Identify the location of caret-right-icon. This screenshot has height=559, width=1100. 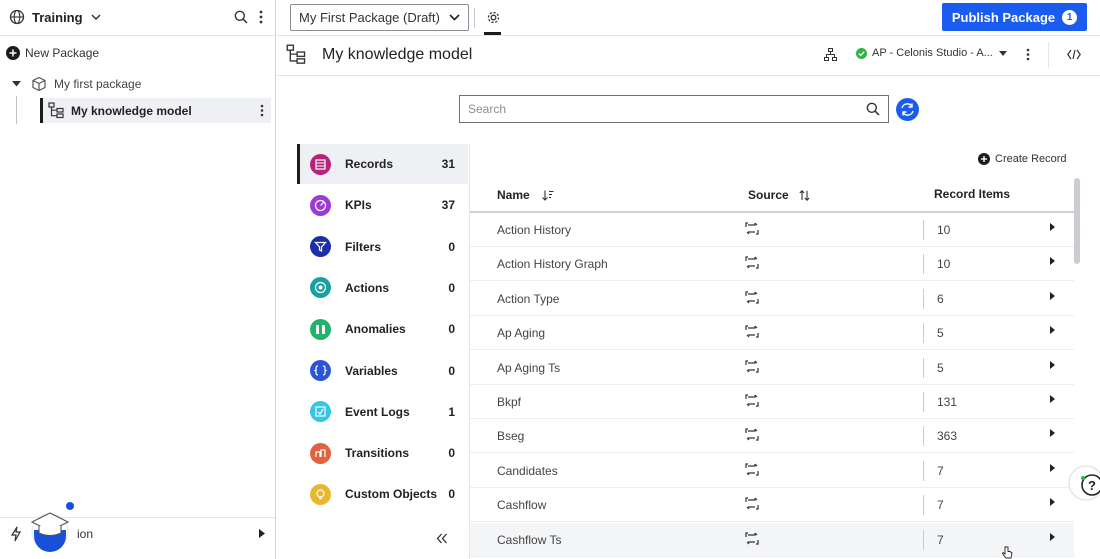
(262, 533).